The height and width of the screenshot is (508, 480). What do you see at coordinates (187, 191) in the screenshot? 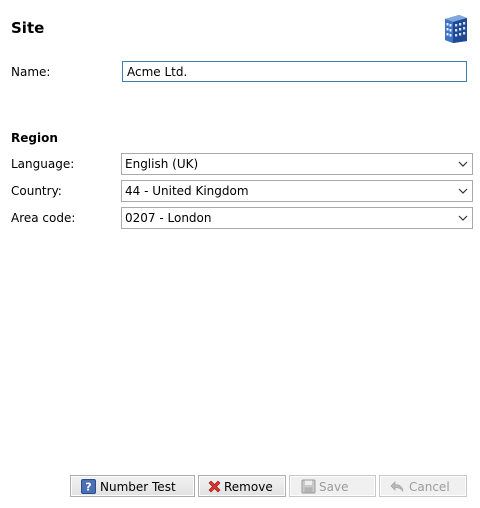
I see `country-select-value: 44 - United Kingdom` at bounding box center [187, 191].